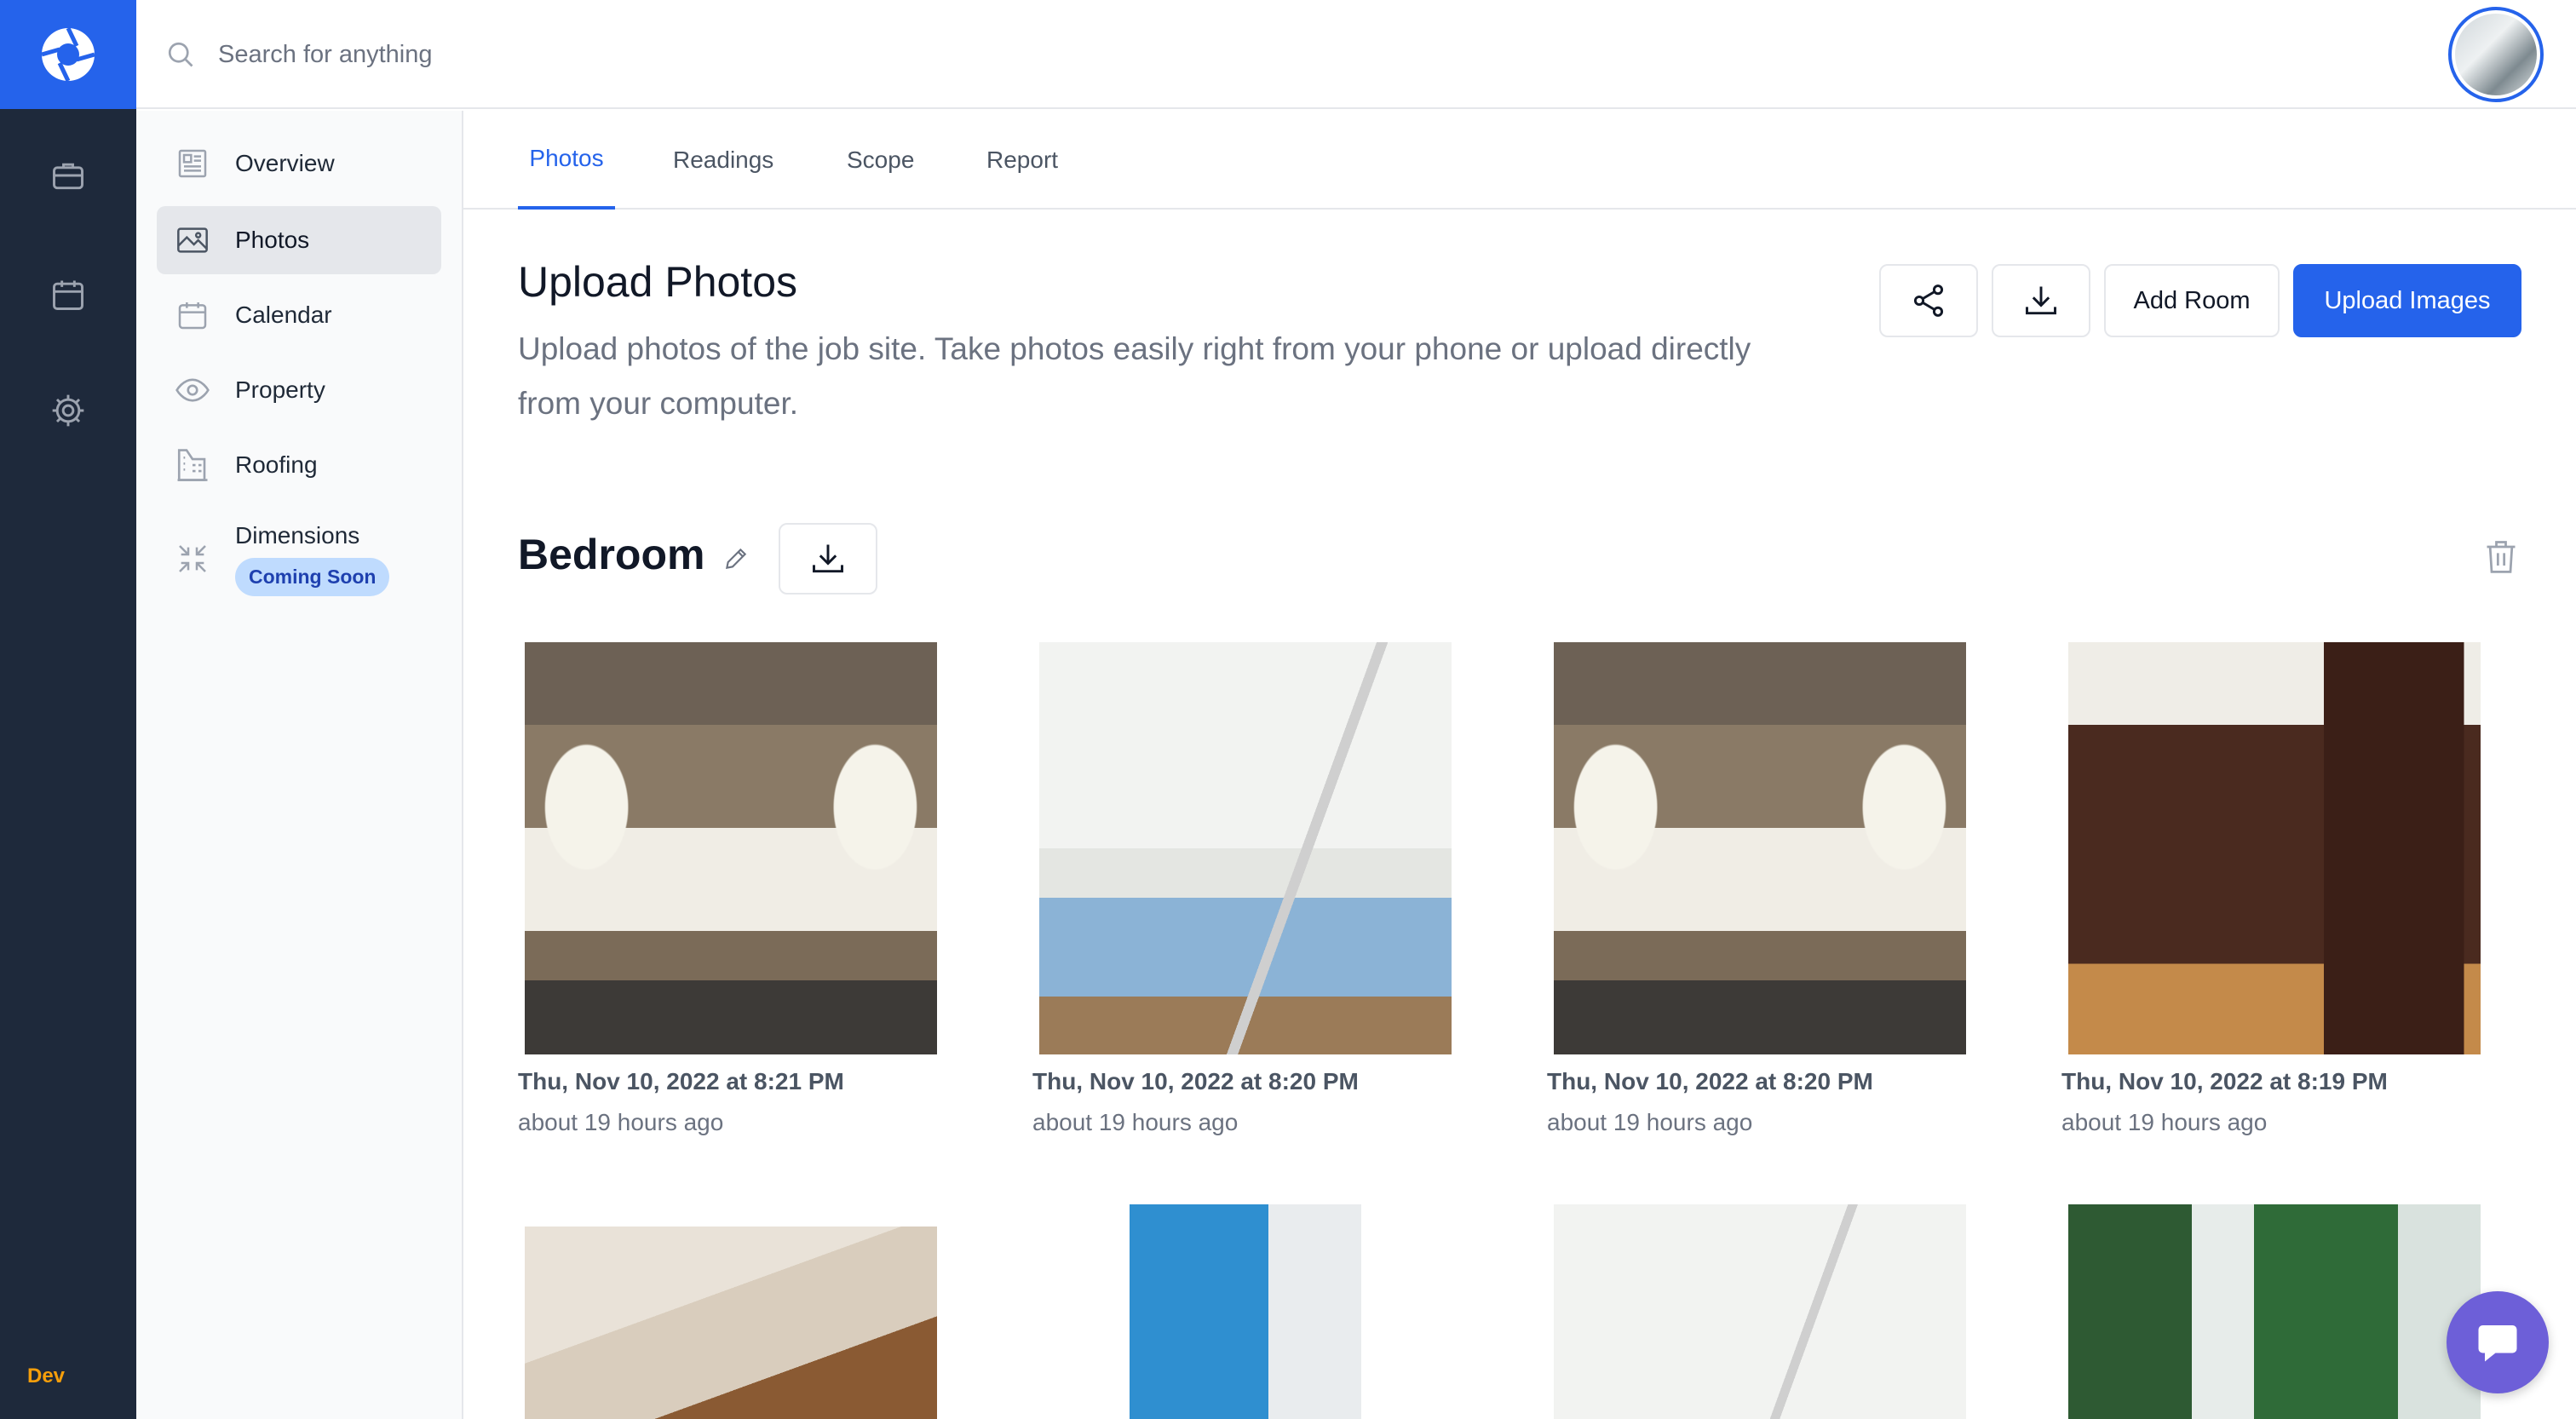  I want to click on aperture-logo-icon, so click(68, 55).